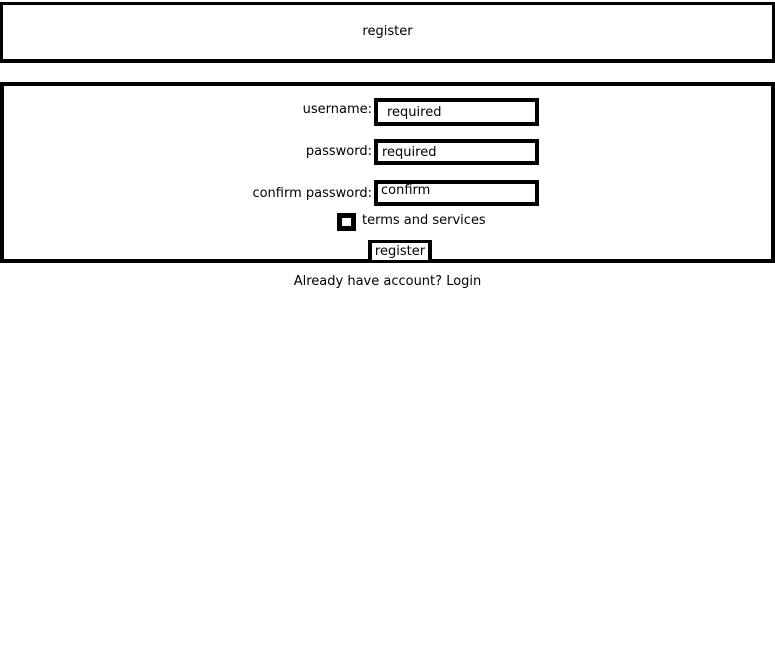  What do you see at coordinates (346, 222) in the screenshot?
I see `terms-checkbox` at bounding box center [346, 222].